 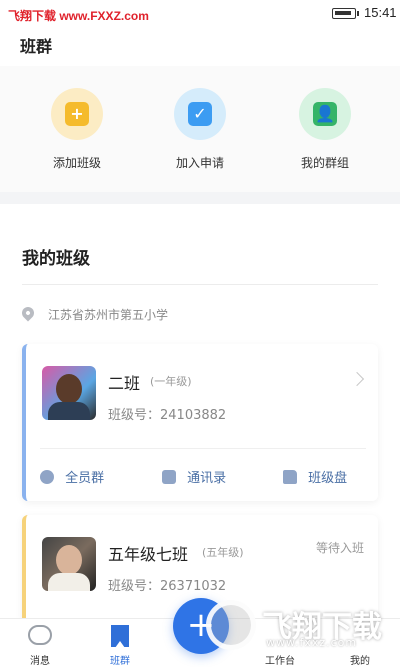 What do you see at coordinates (360, 661) in the screenshot?
I see `nav-label: 我的` at bounding box center [360, 661].